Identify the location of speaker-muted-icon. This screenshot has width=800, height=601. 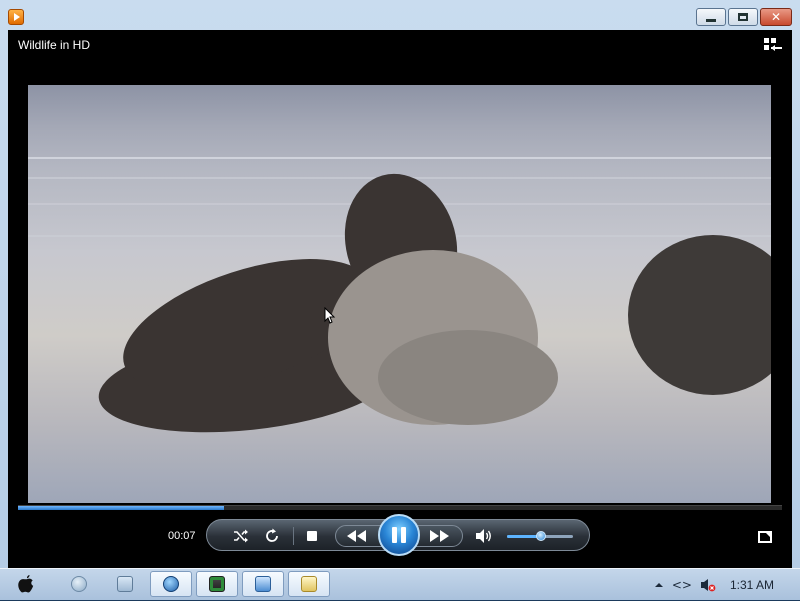
(708, 585).